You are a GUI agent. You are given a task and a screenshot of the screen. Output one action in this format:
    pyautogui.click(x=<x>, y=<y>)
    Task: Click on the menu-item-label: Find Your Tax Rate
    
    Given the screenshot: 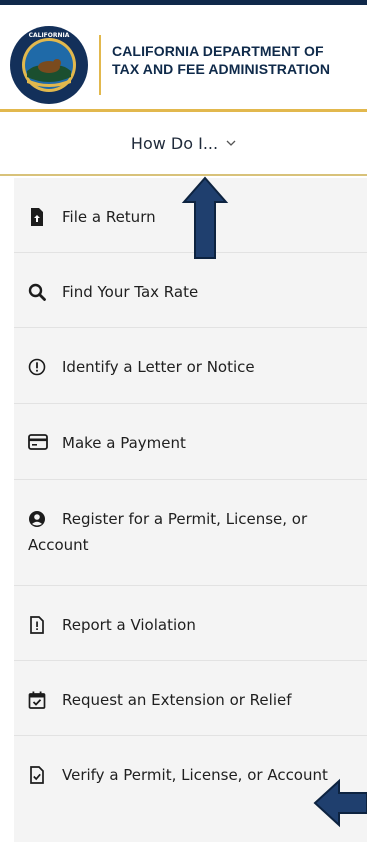 What is the action you would take?
    pyautogui.click(x=130, y=292)
    